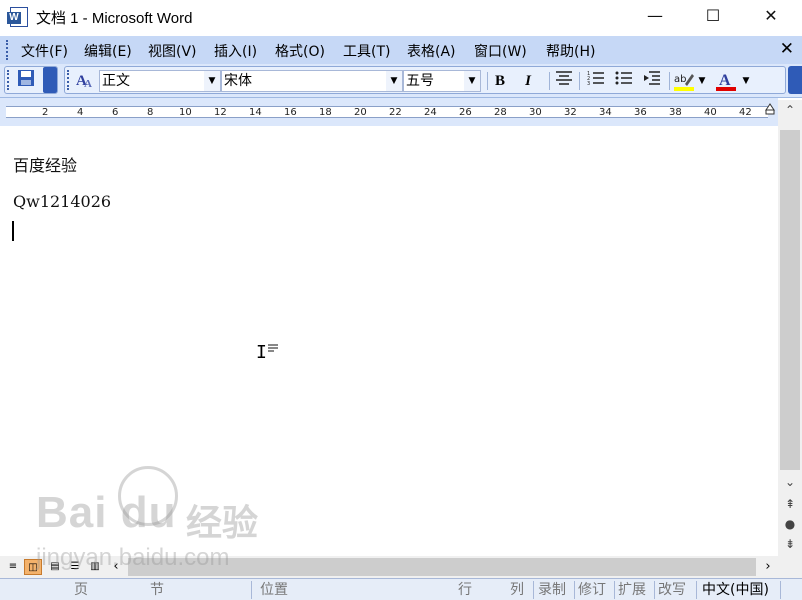 Image resolution: width=802 pixels, height=600 pixels. Describe the element at coordinates (220, 112) in the screenshot. I see `ruler-number: 12` at that location.